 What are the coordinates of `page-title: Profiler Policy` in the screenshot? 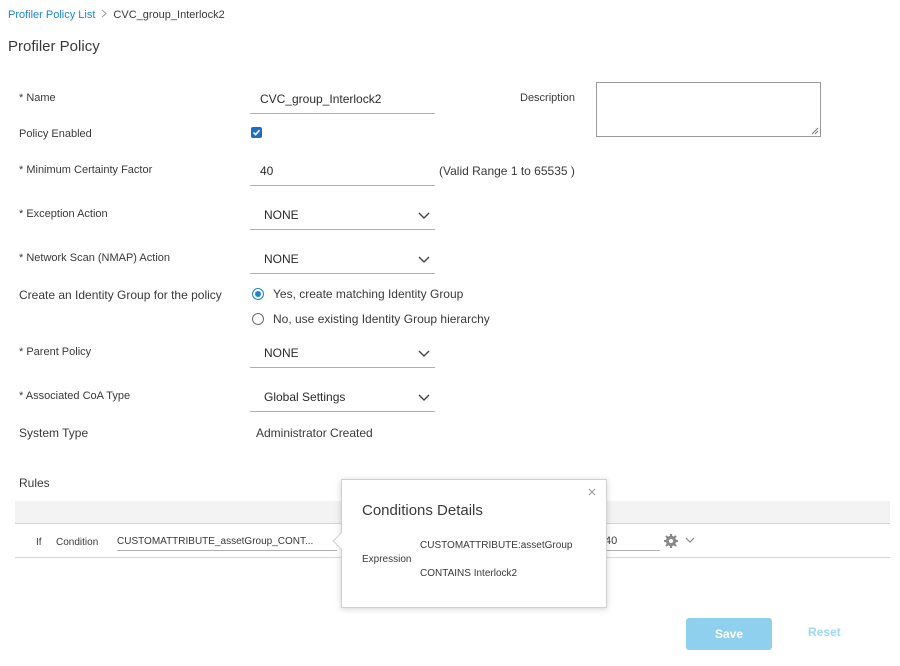 It's located at (54, 46).